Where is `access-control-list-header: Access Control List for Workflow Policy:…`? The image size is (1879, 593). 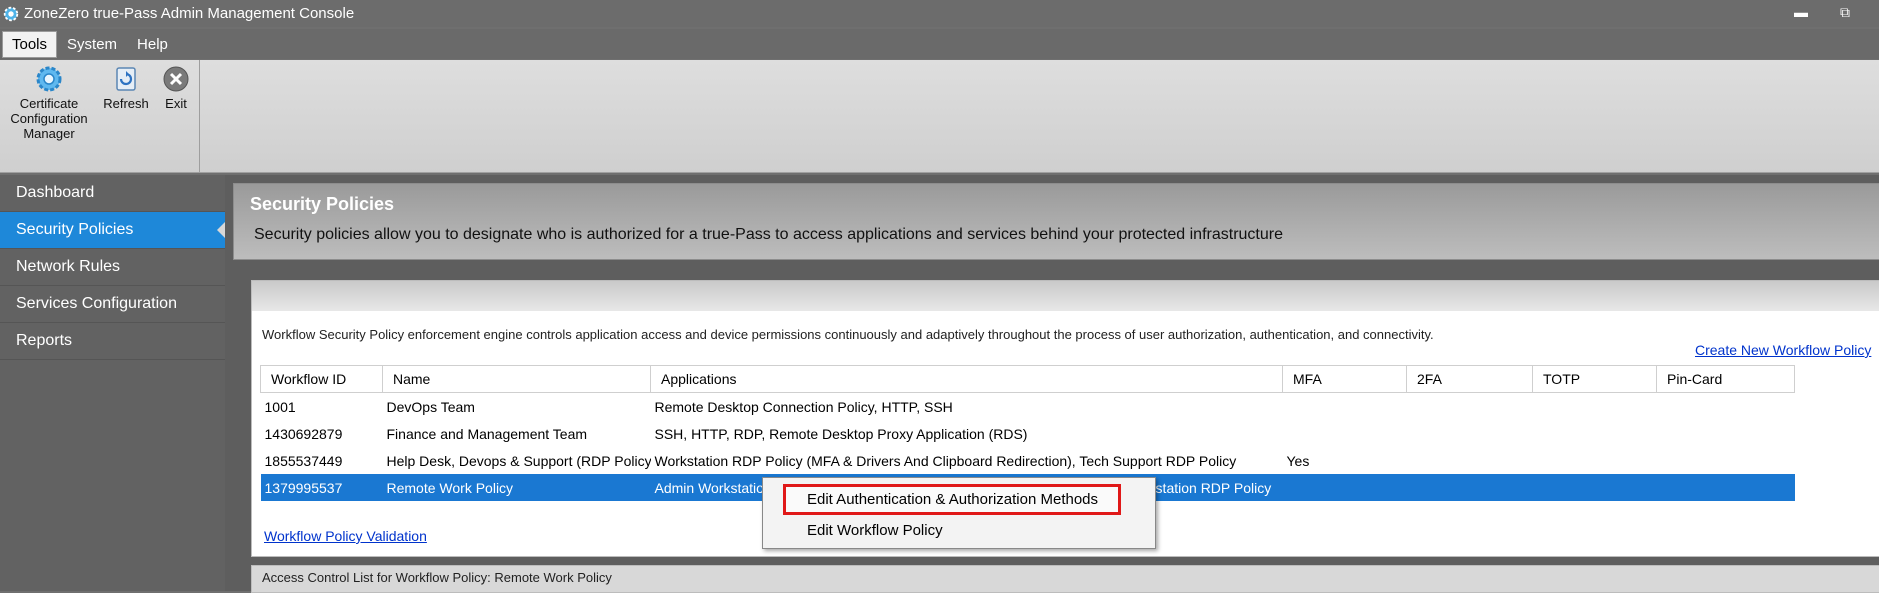
access-control-list-header: Access Control List for Workflow Policy:… is located at coordinates (1065, 579).